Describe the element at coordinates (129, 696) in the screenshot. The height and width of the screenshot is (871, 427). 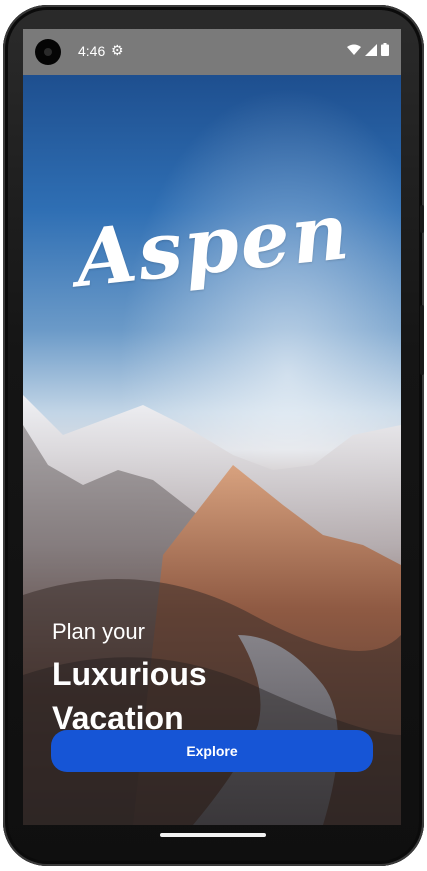
I see `headline: Luxurious Vacation` at that location.